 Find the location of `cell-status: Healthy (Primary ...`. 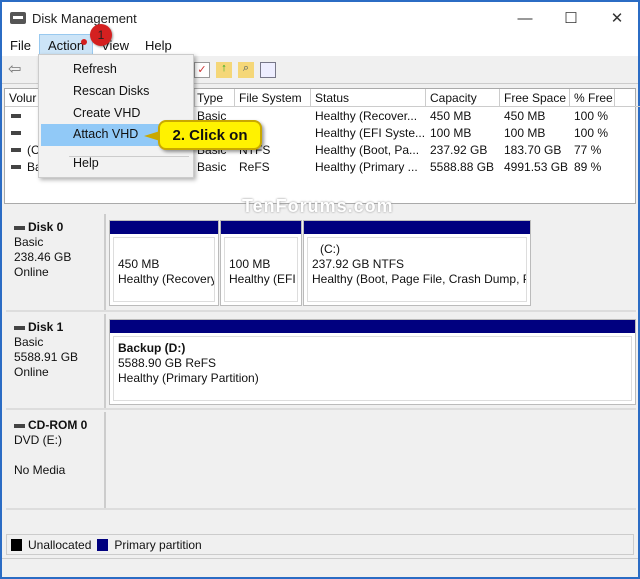

cell-status: Healthy (Primary ... is located at coordinates (366, 167).